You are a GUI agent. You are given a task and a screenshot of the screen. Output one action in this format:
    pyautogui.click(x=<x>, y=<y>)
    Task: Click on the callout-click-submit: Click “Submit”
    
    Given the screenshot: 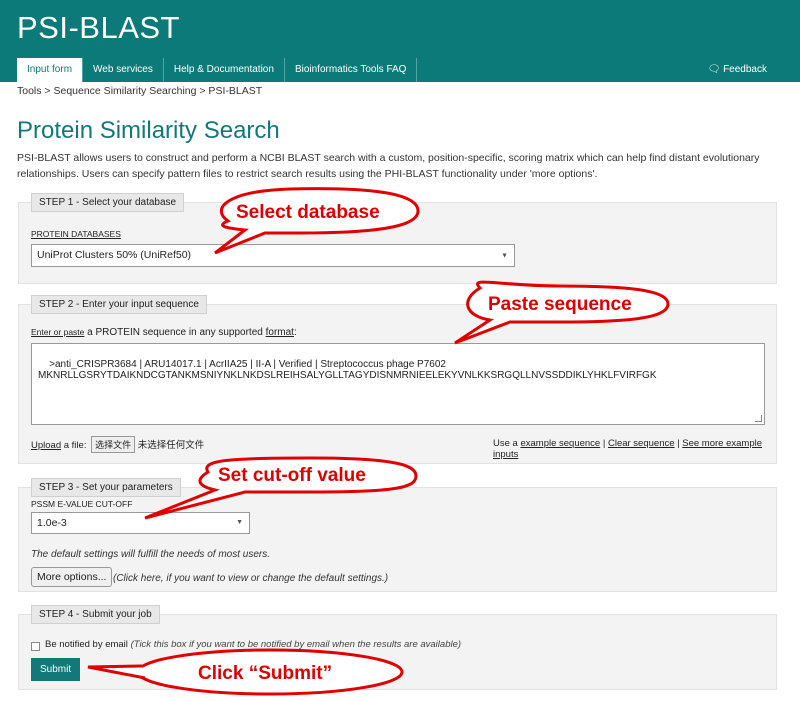 What is the action you would take?
    pyautogui.click(x=265, y=673)
    